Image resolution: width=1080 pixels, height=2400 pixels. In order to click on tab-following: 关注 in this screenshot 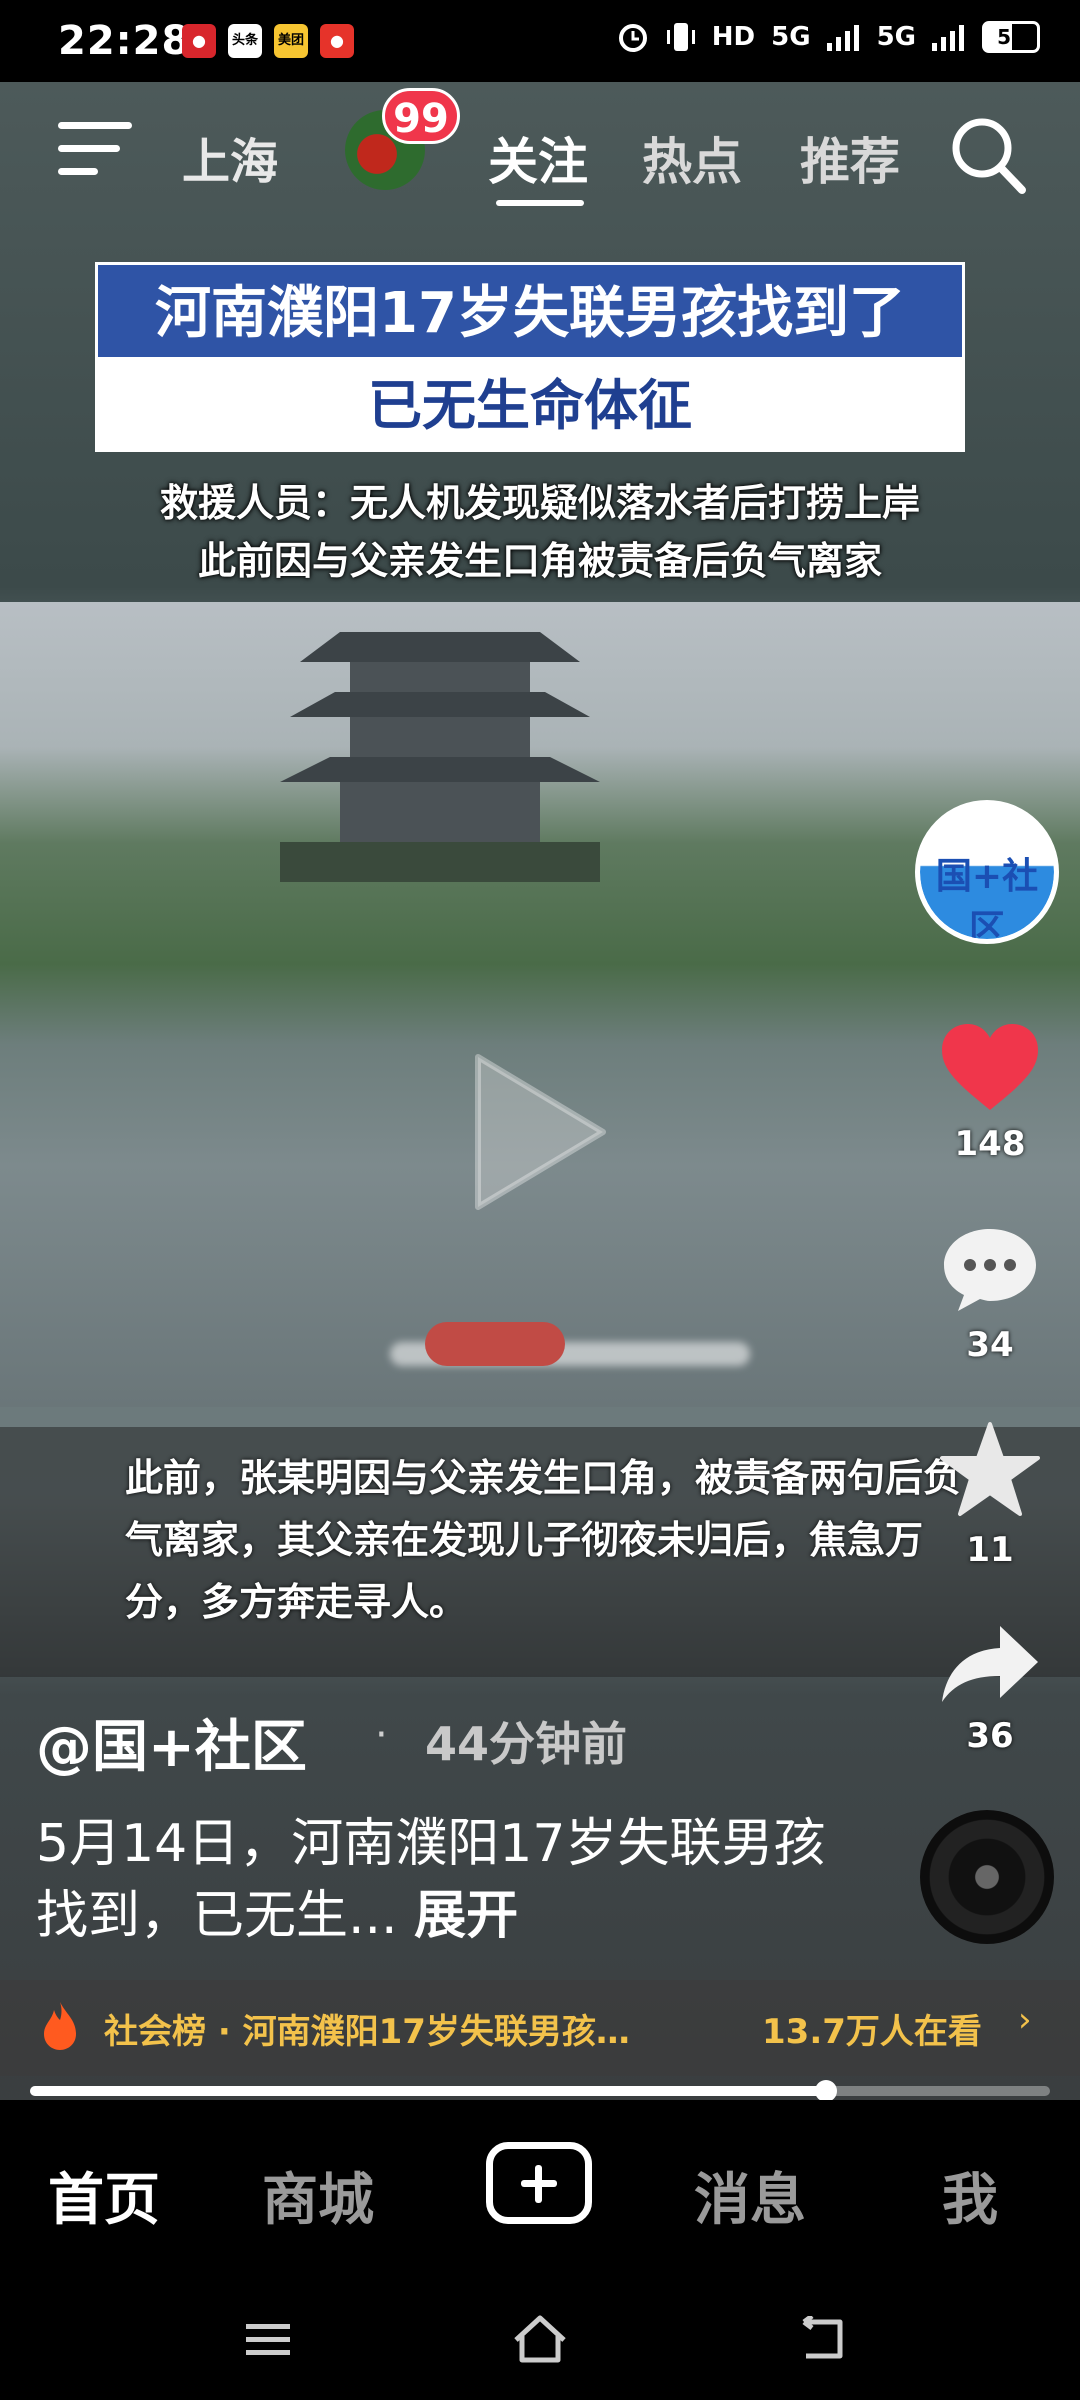, I will do `click(538, 158)`.